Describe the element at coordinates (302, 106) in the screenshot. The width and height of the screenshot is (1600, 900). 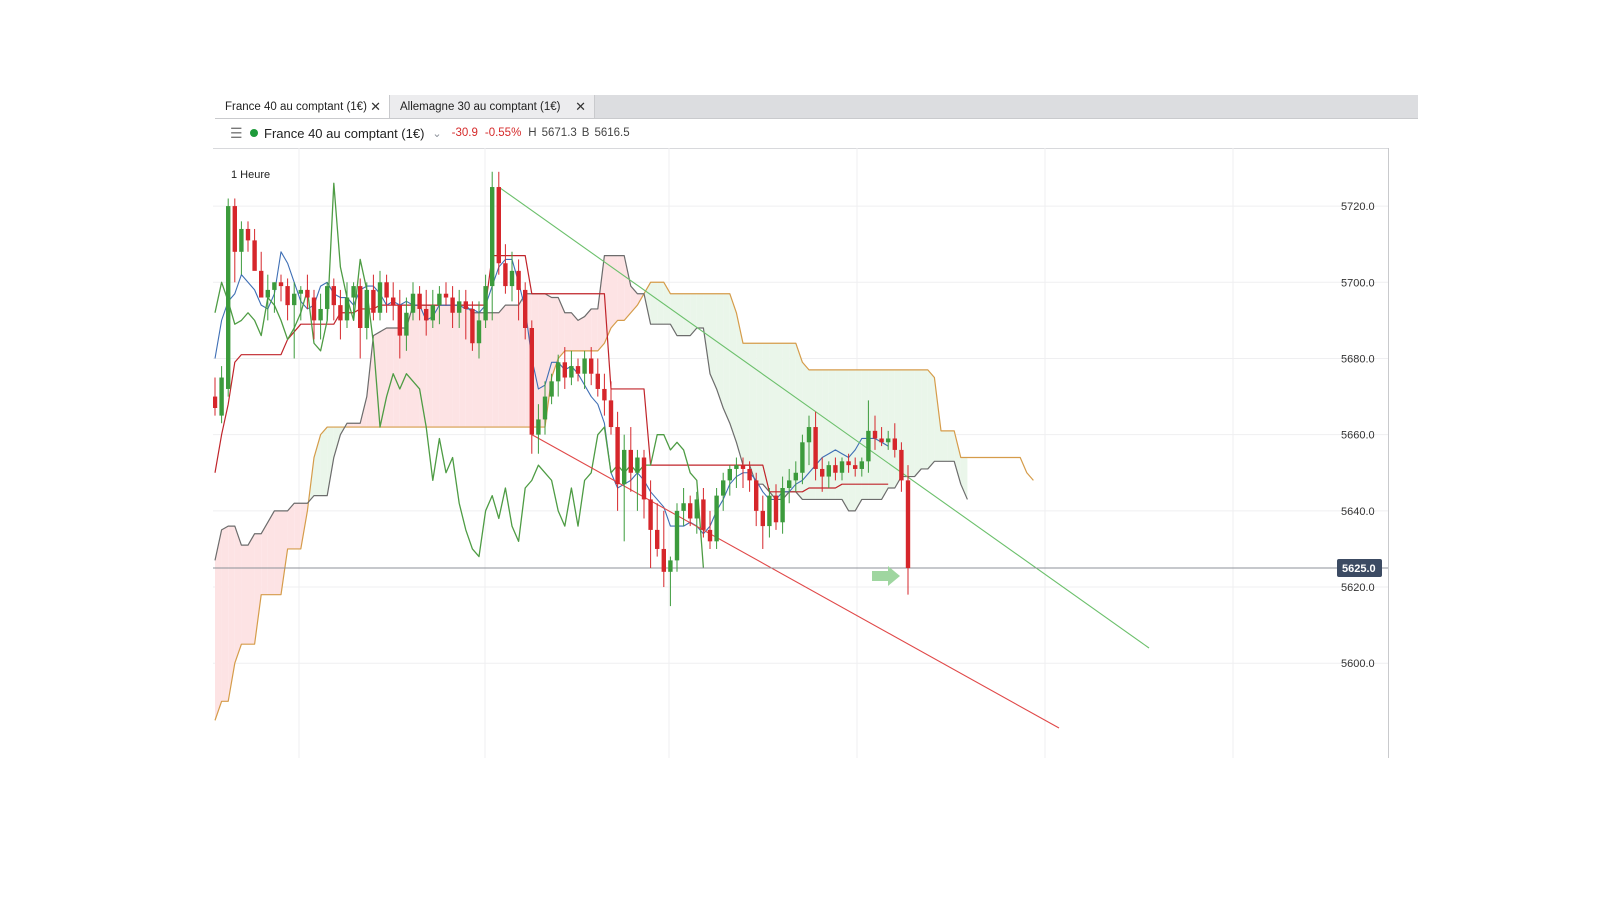
I see `tab-france-40: France 40 au comptant (1€) ✕` at that location.